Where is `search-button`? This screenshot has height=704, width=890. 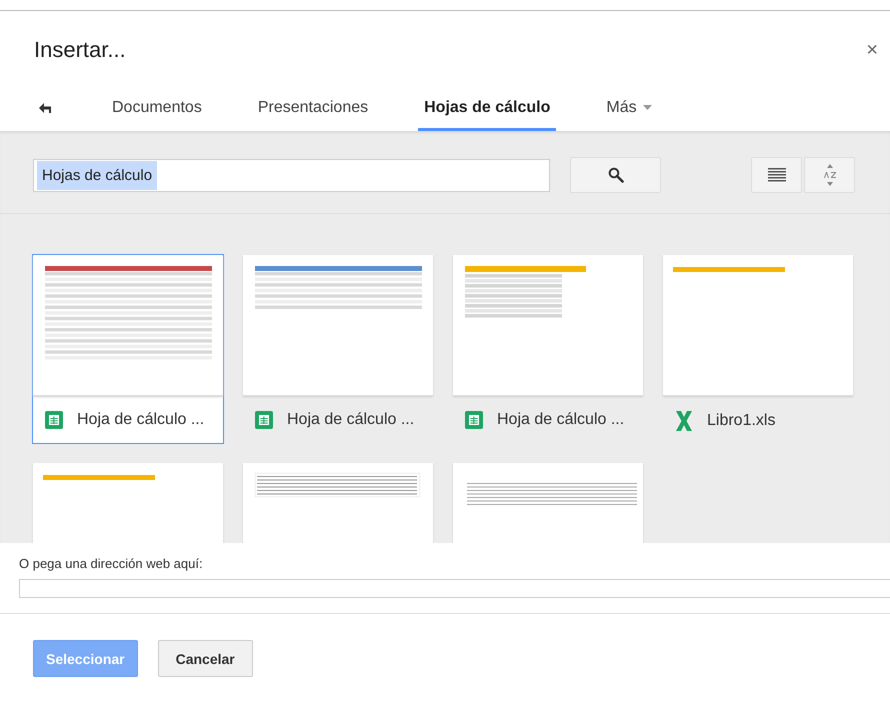 search-button is located at coordinates (615, 175).